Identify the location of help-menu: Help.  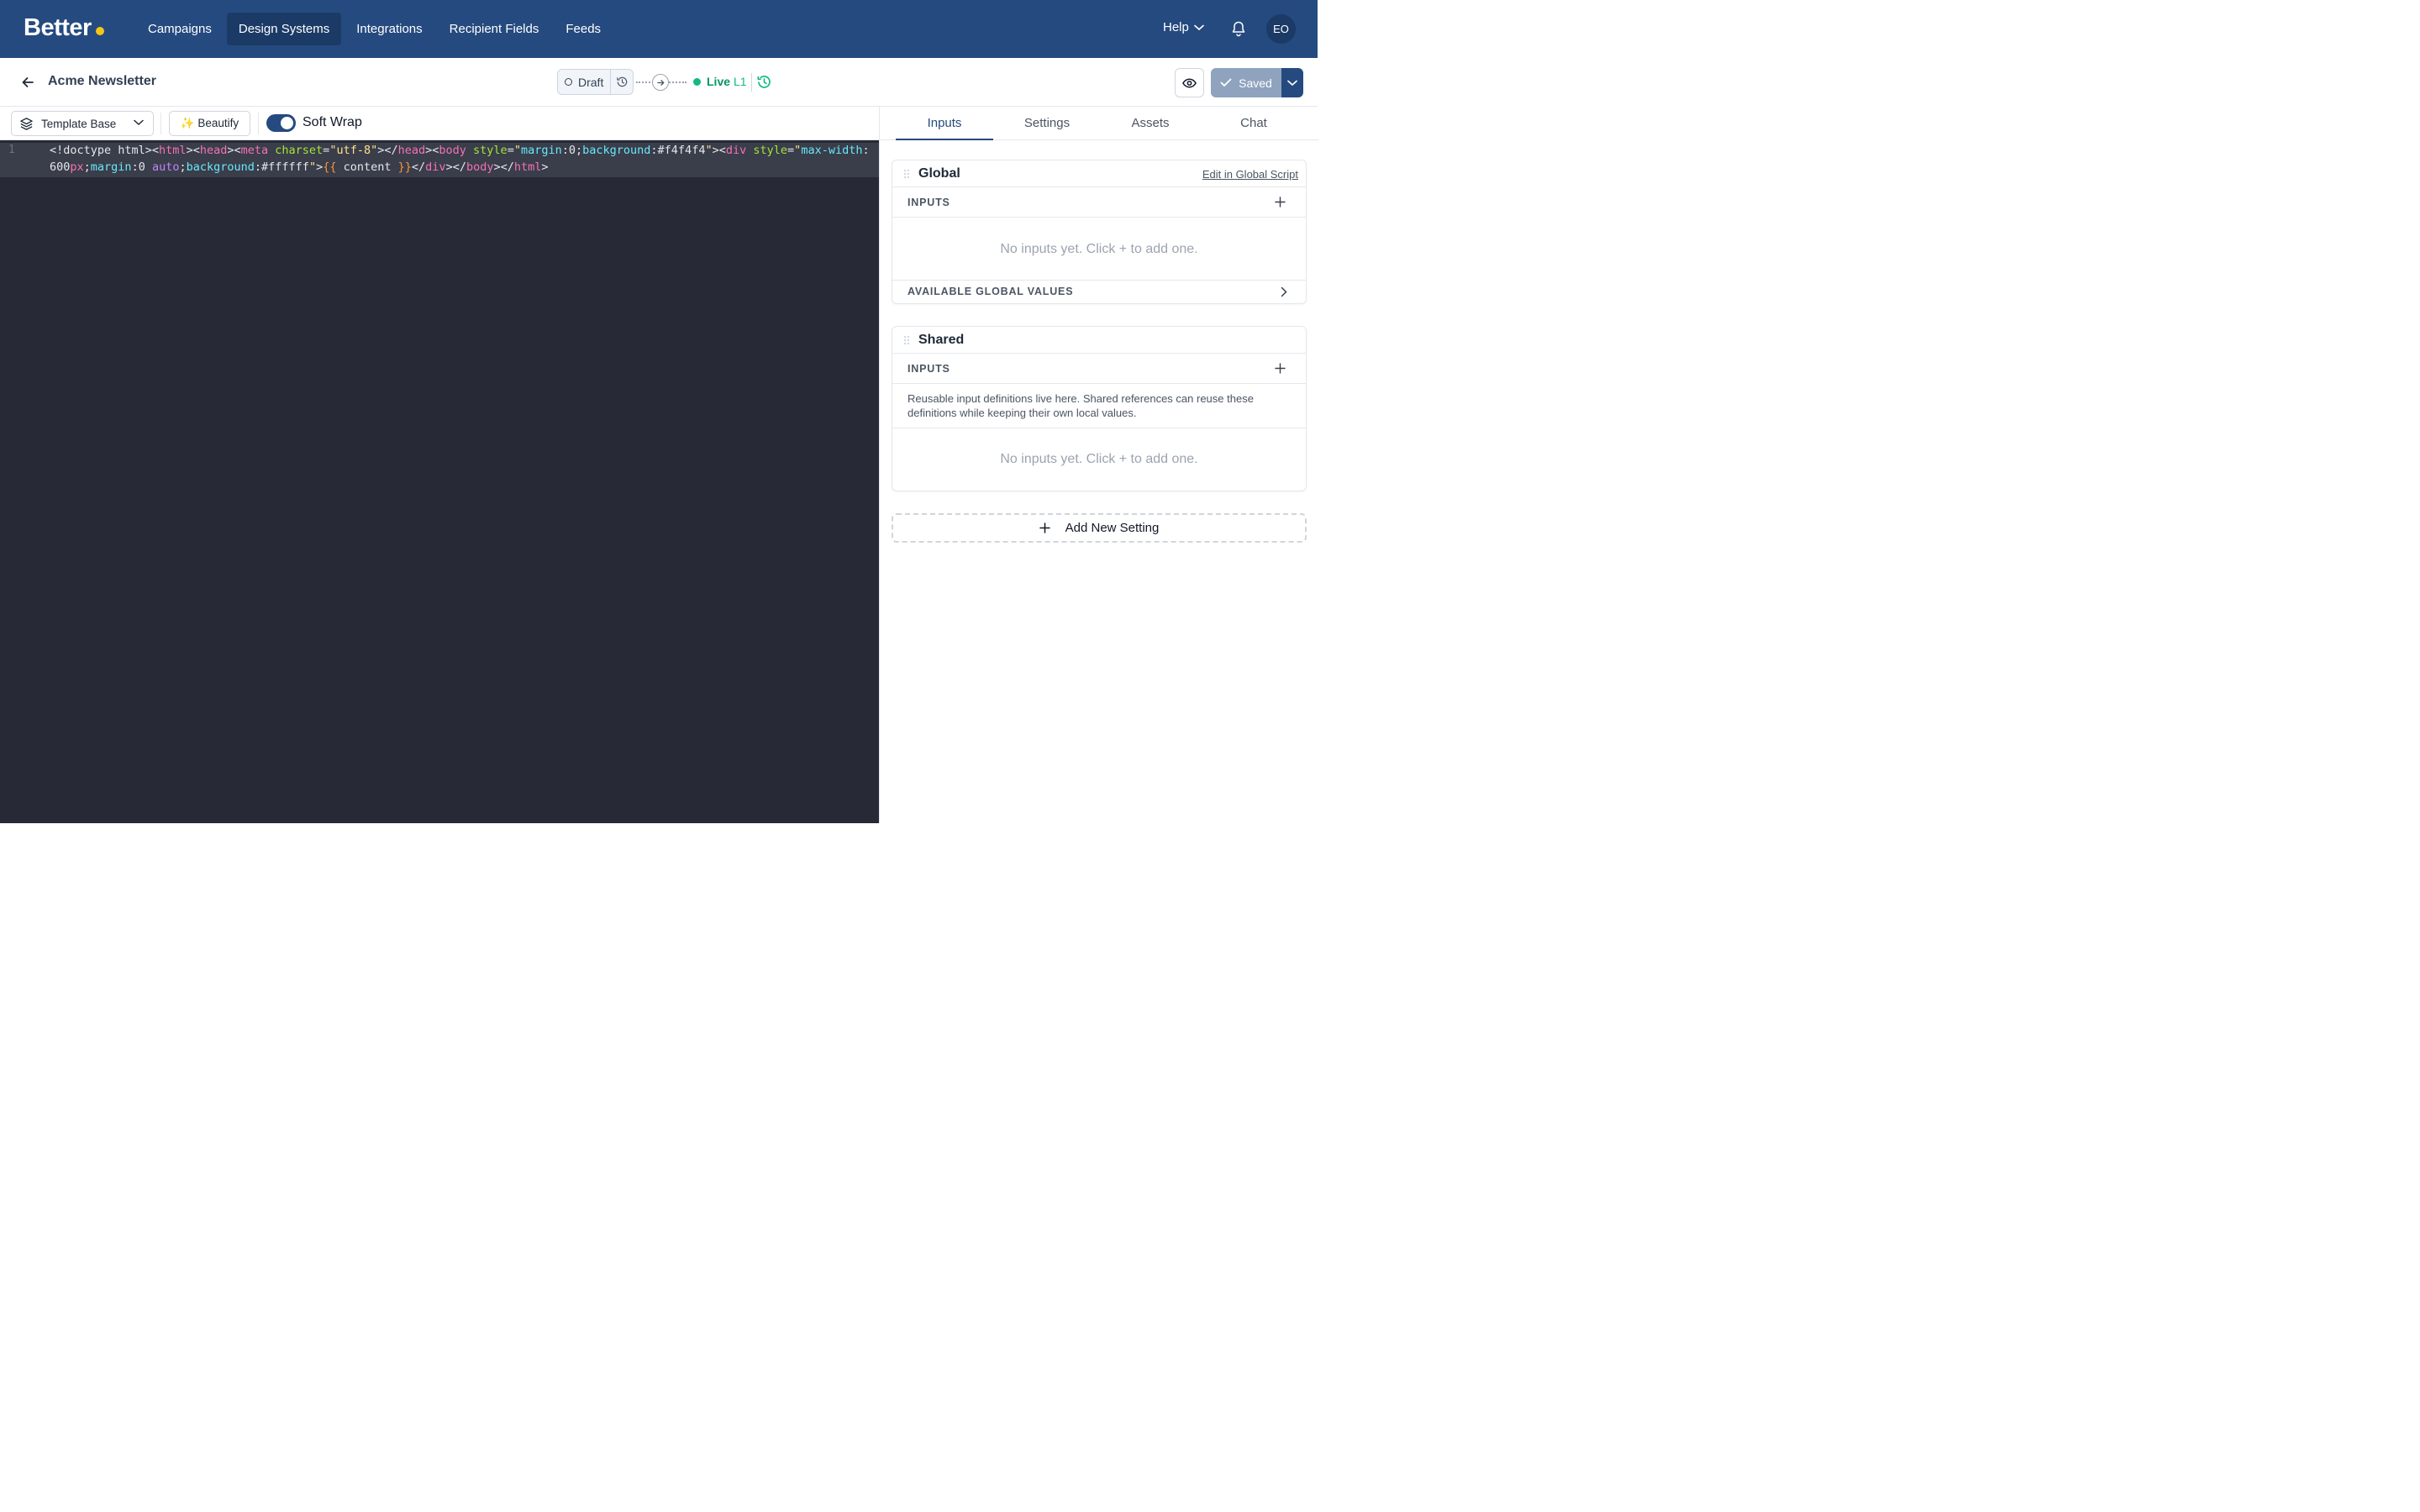
(1183, 27).